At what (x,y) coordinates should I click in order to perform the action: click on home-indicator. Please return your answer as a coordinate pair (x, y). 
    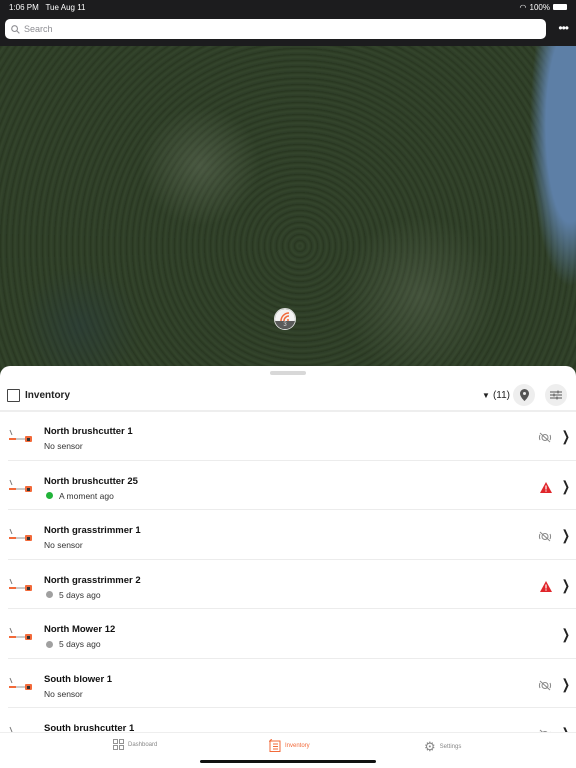
    Looking at the image, I should click on (288, 761).